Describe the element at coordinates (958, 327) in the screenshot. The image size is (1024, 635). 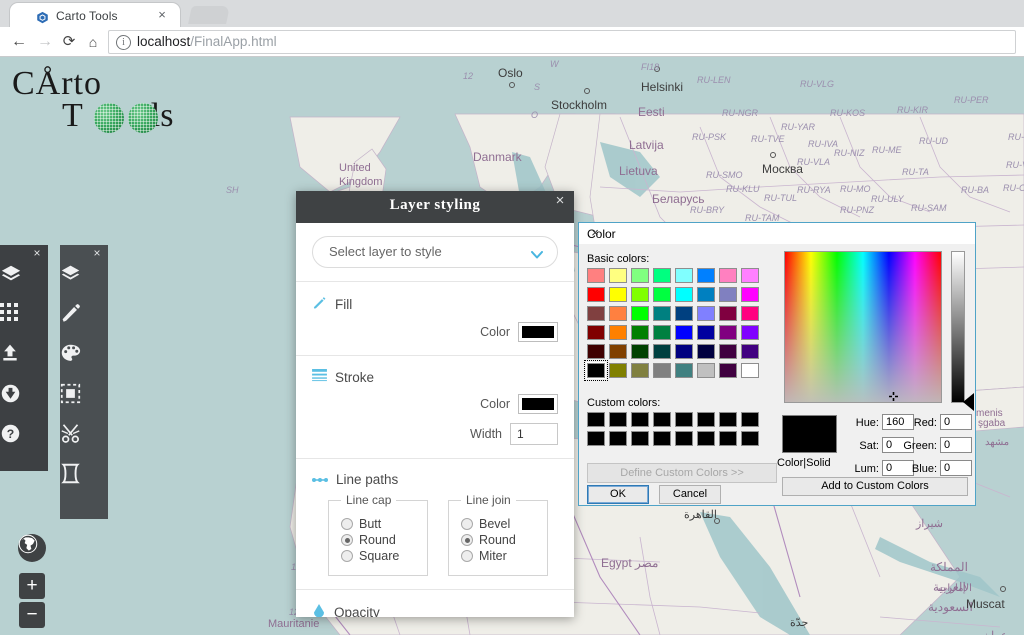
I see `luminosity-bar` at that location.